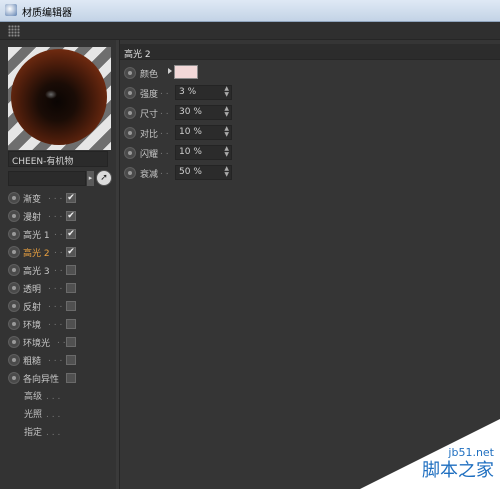  What do you see at coordinates (36, 272) in the screenshot?
I see `channel-label: 高光 3` at bounding box center [36, 272].